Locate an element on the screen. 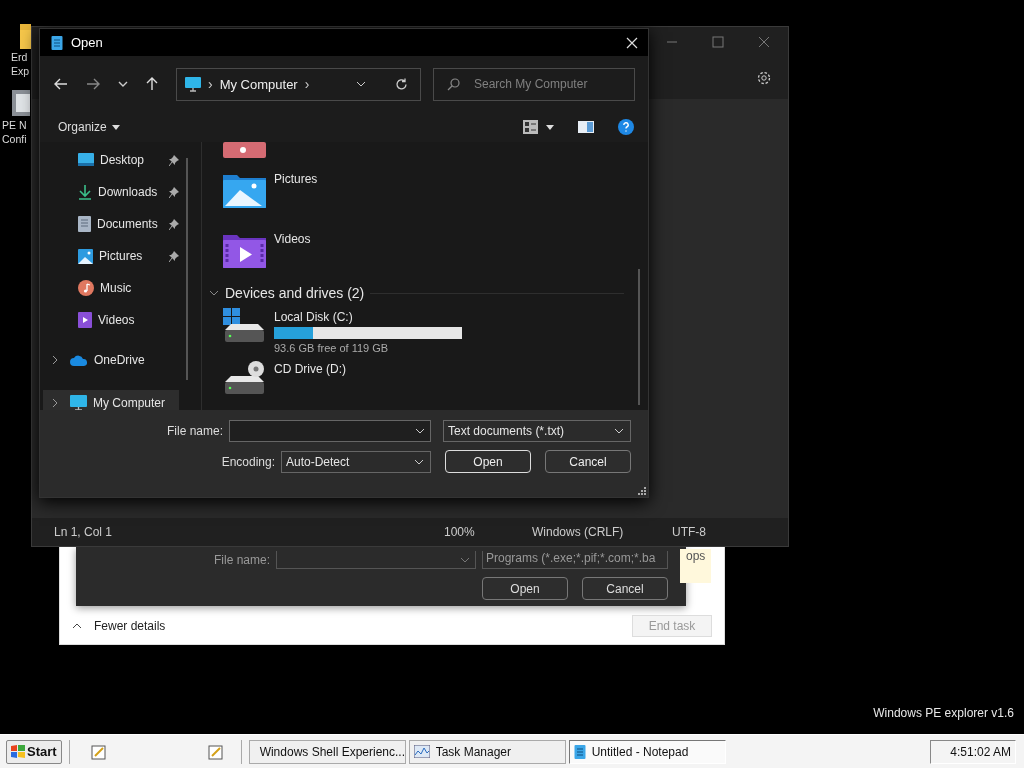 The height and width of the screenshot is (768, 1024). address-bar: › My Computer › is located at coordinates (298, 84).